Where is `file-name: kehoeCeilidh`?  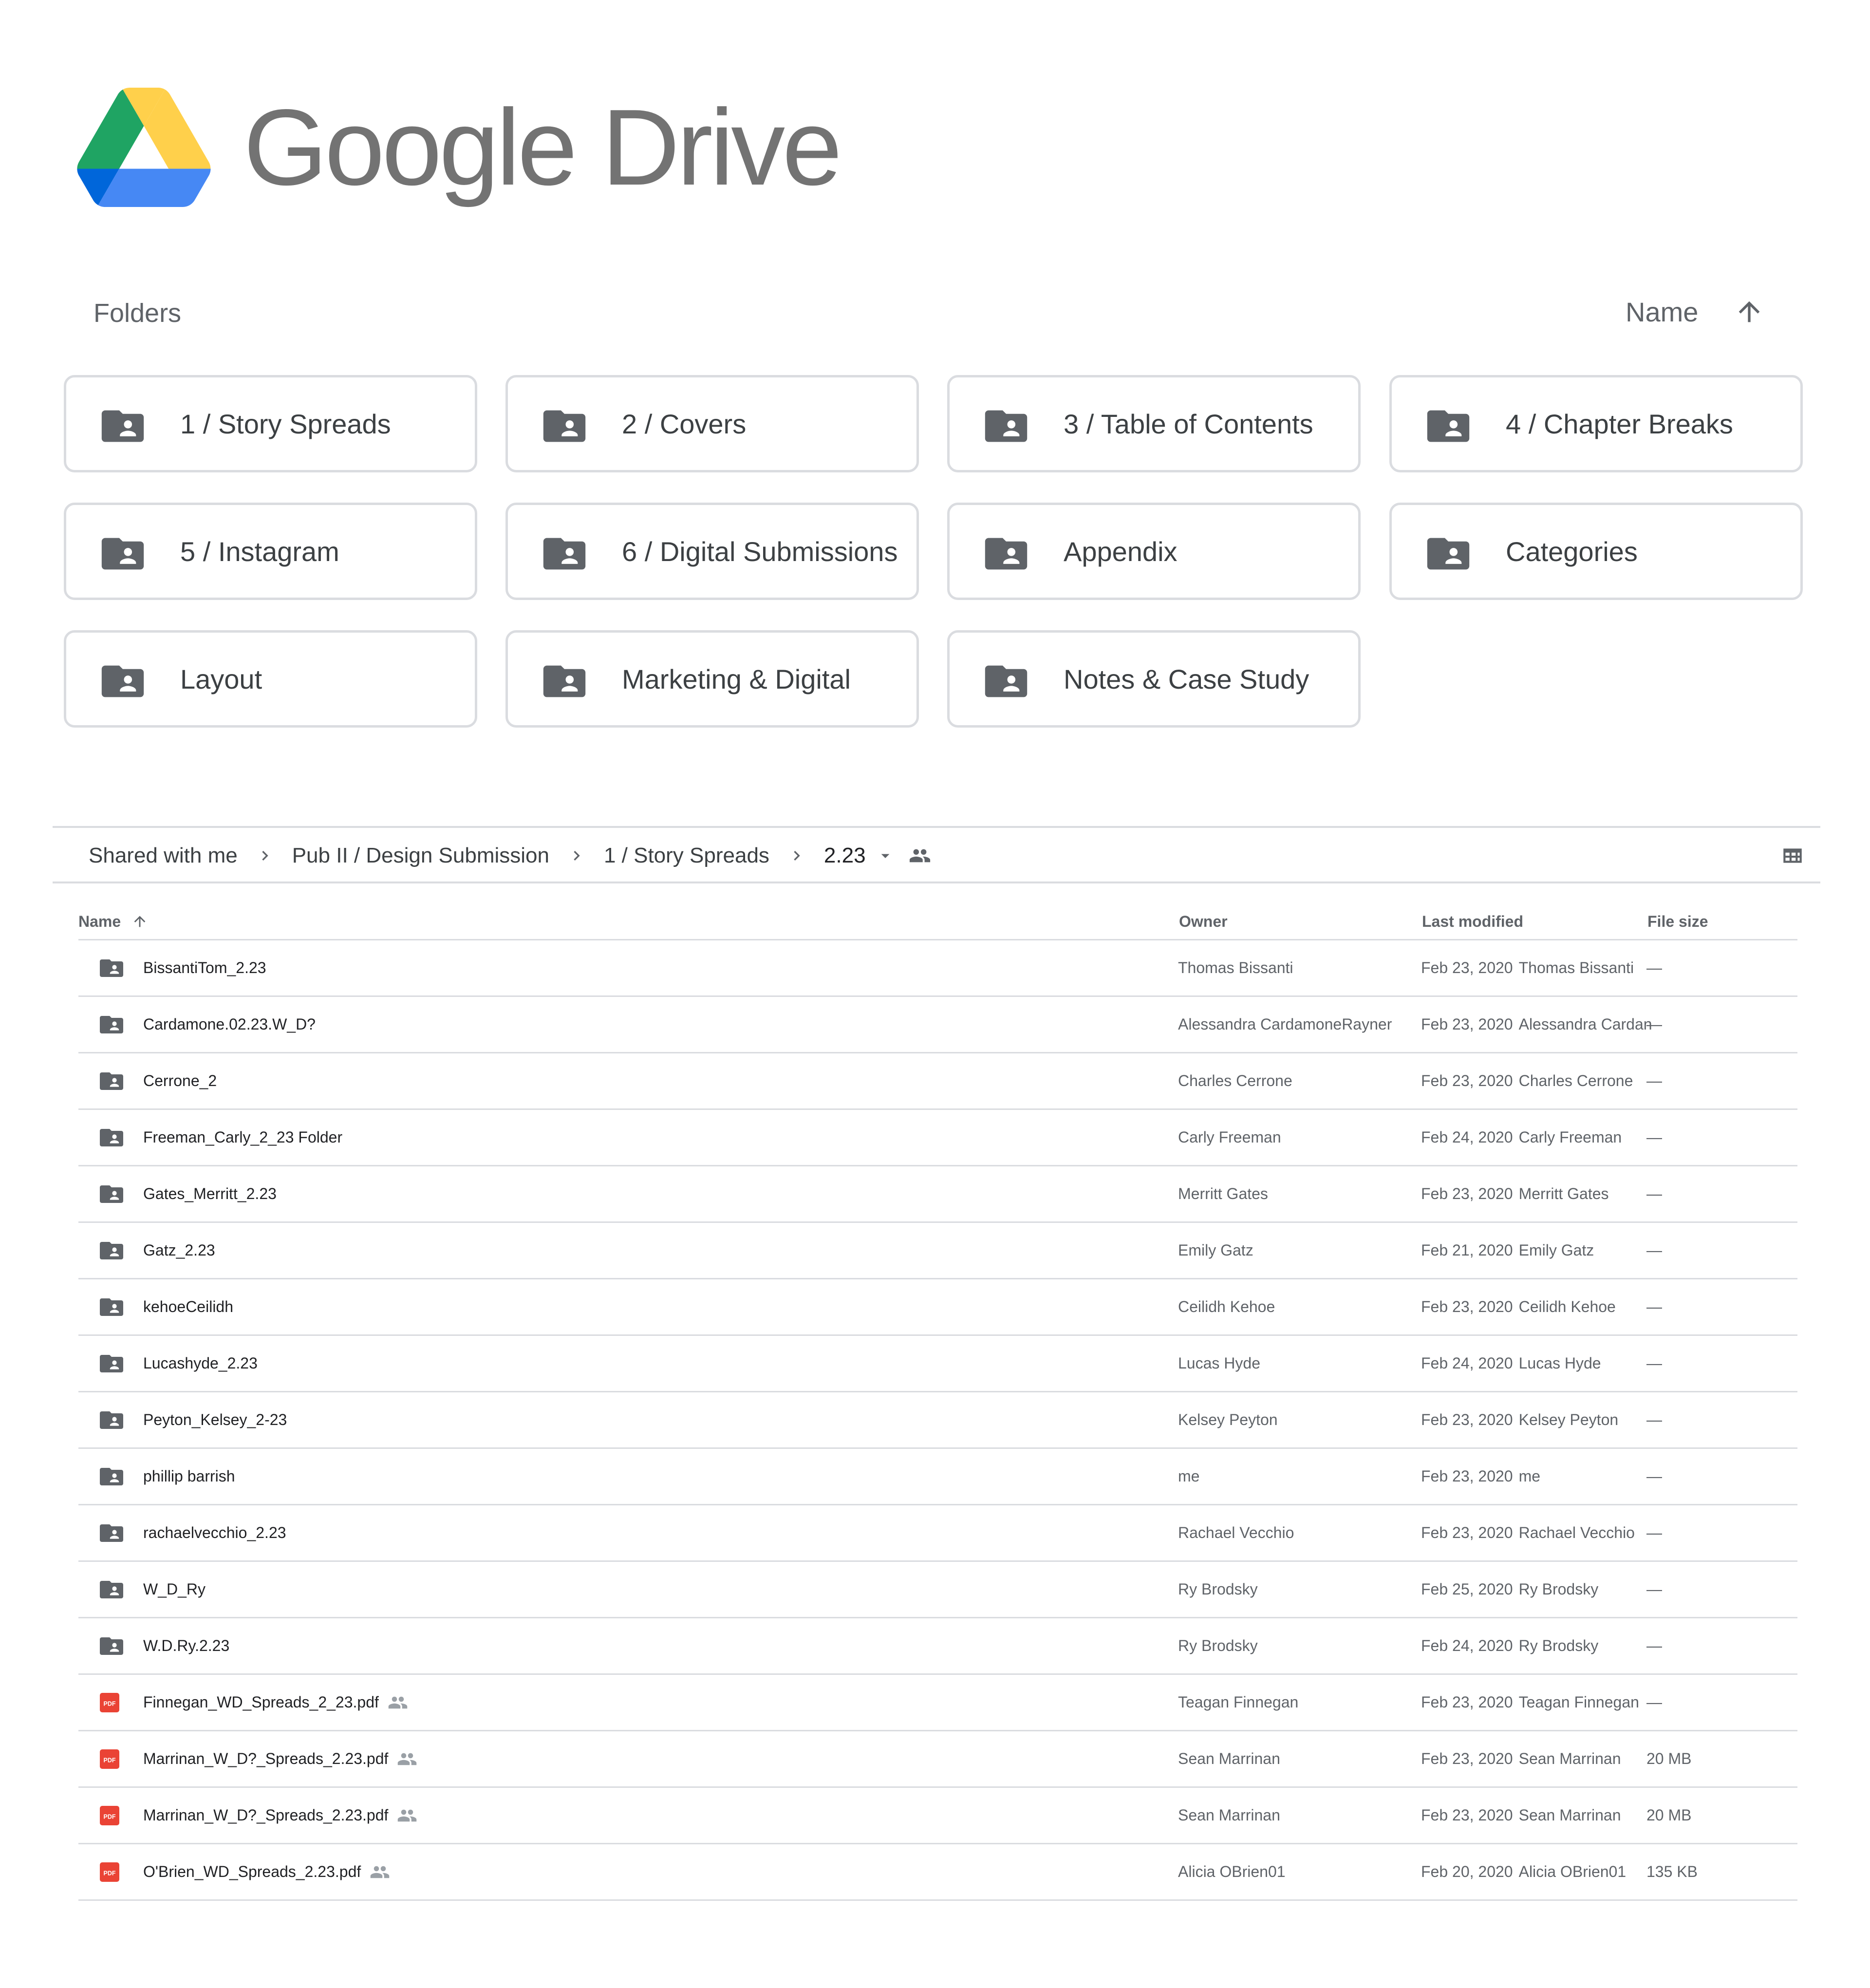
file-name: kehoeCeilidh is located at coordinates (189, 1306).